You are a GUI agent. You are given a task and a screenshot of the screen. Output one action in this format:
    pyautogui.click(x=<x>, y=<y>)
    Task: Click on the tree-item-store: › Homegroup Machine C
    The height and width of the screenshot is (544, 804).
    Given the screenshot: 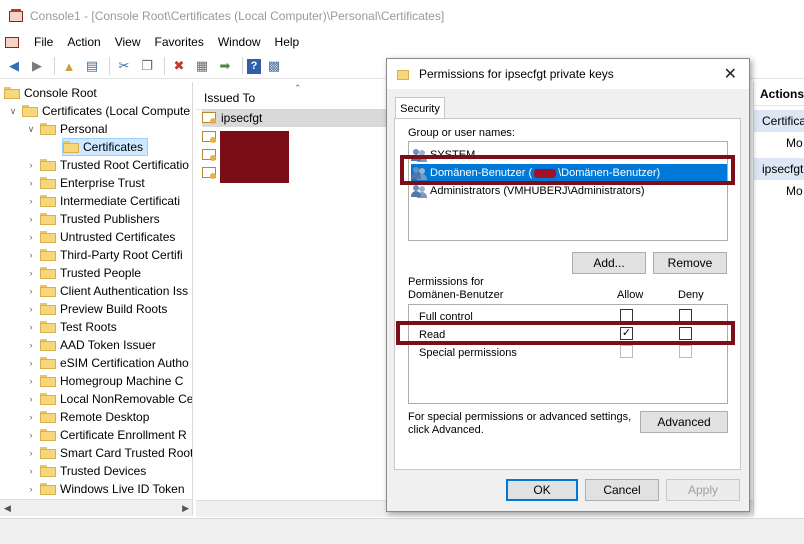 What is the action you would take?
    pyautogui.click(x=105, y=381)
    